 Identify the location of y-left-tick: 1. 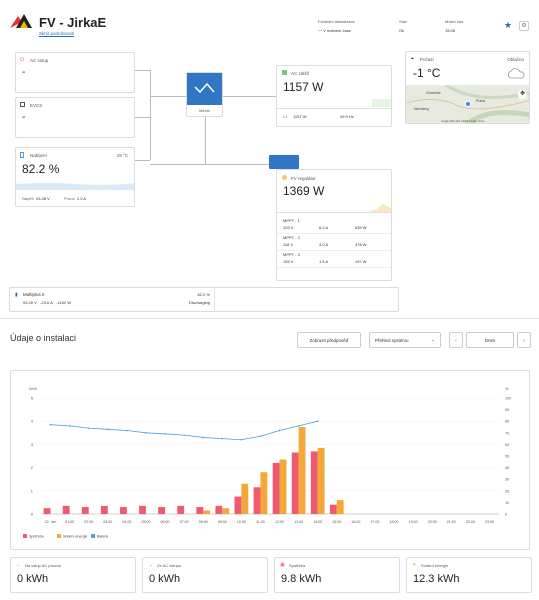
(32, 490).